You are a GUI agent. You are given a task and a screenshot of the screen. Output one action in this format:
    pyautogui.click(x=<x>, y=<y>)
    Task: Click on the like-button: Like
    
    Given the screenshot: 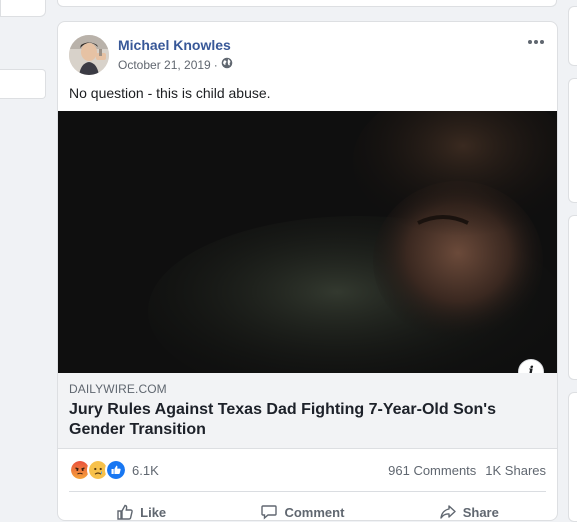 What is the action you would take?
    pyautogui.click(x=141, y=511)
    